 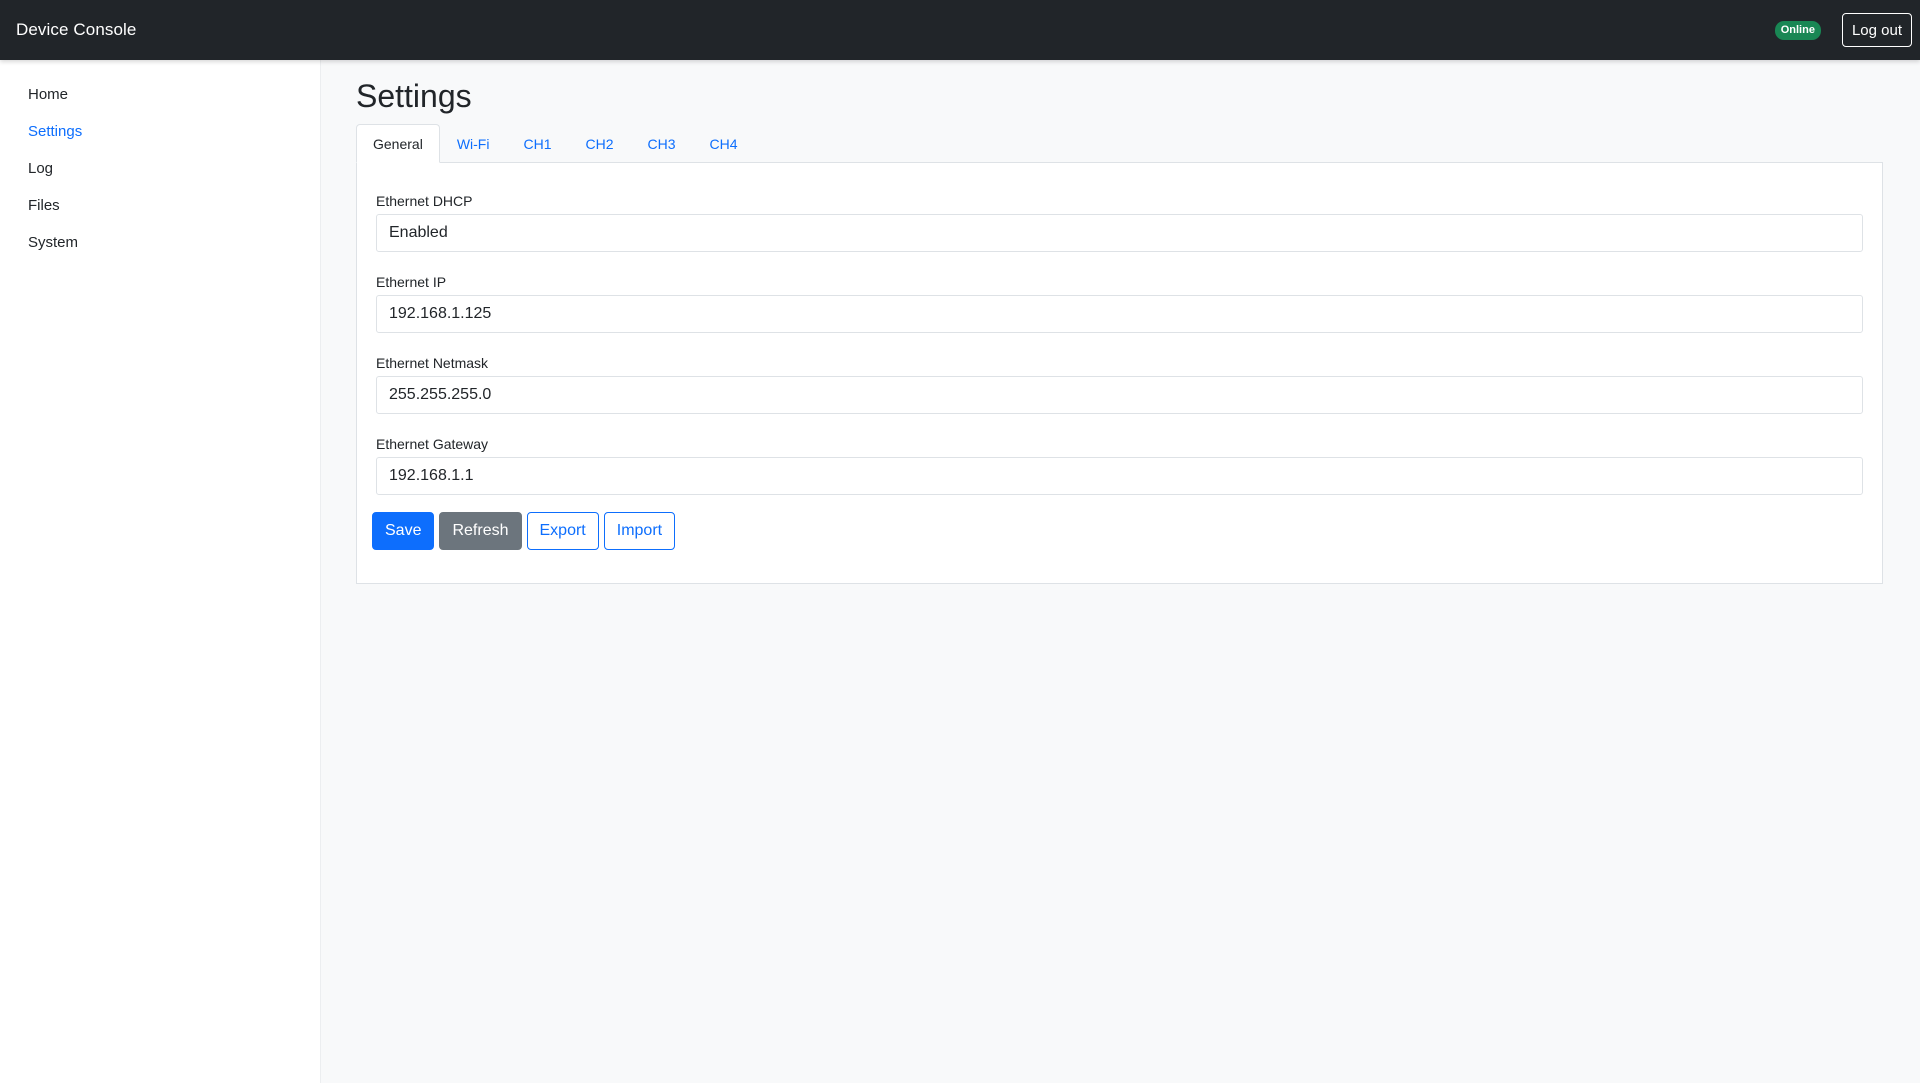 I want to click on logout-button: Log out, so click(x=1876, y=30).